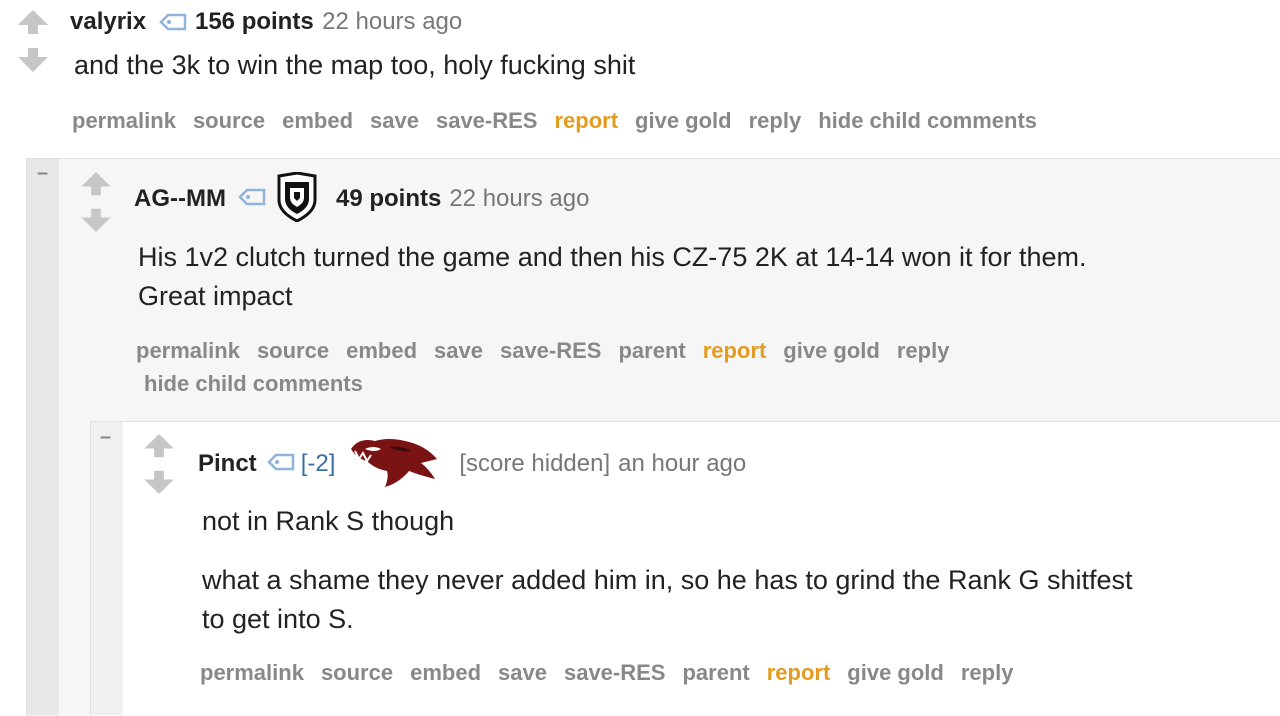 The width and height of the screenshot is (1280, 716). I want to click on comment-header: Pinct [-2] [score hidden] an hour ago, so click(472, 464).